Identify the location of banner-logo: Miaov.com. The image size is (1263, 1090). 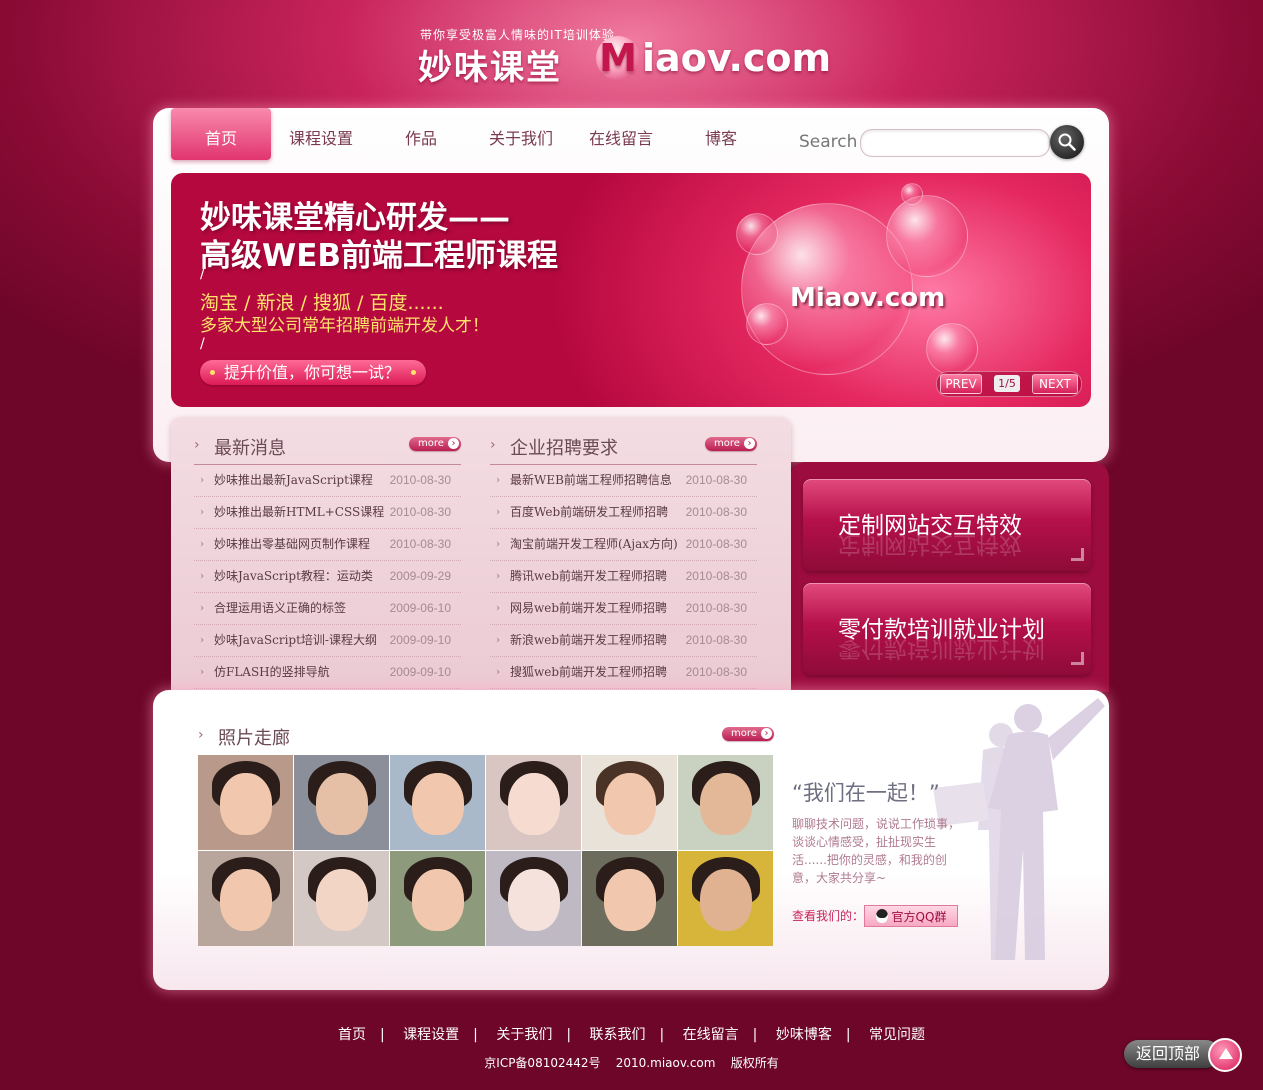
(868, 298).